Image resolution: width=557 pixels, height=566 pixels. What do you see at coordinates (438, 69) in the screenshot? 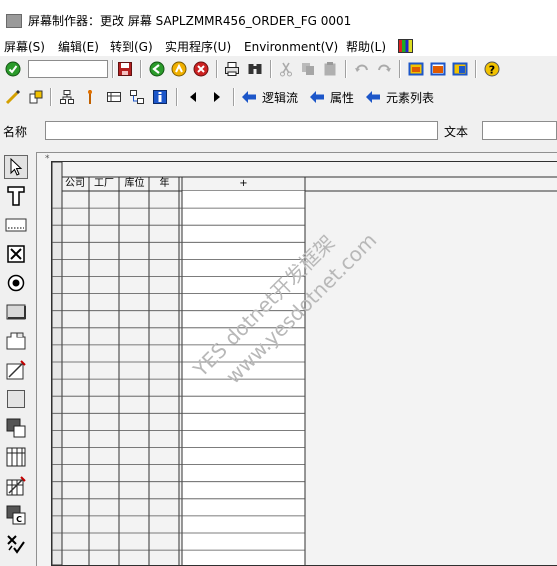
I see `shortcut-icon` at bounding box center [438, 69].